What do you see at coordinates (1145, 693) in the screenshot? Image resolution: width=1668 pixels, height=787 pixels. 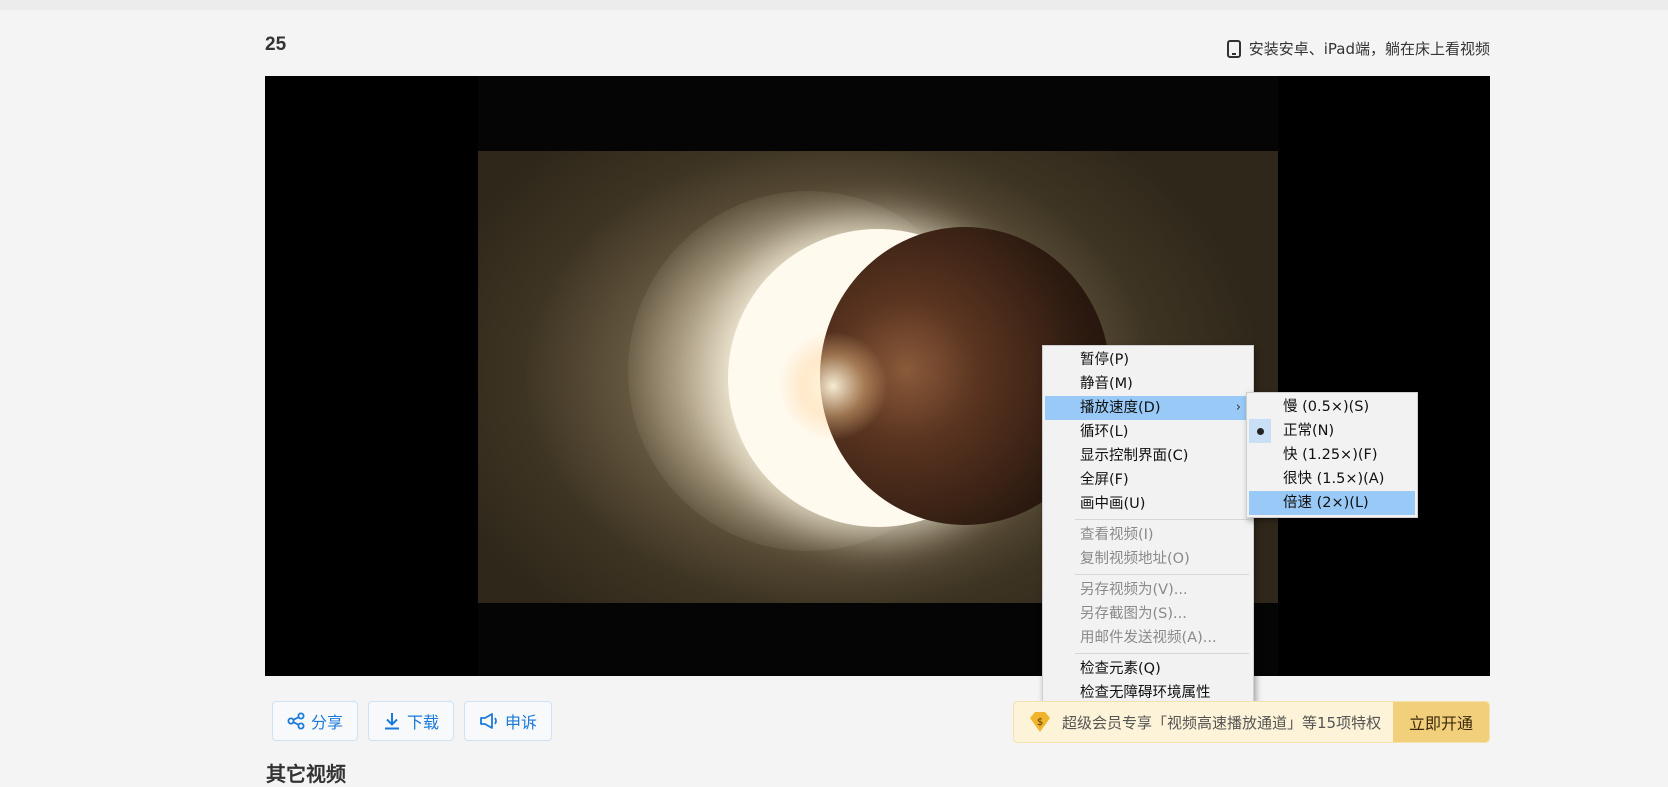 I see `context-menu-item-label: 检查无障碍环境属性` at bounding box center [1145, 693].